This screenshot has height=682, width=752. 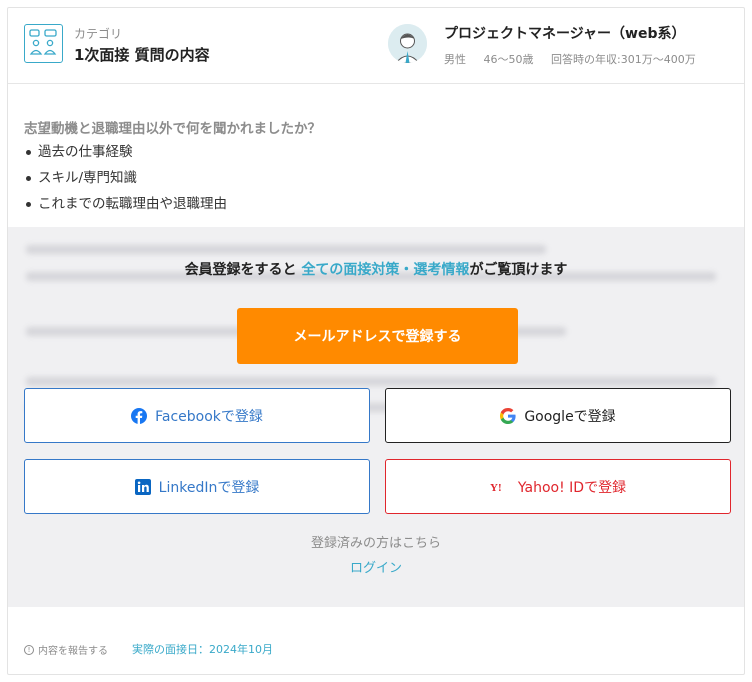 What do you see at coordinates (518, 270) in the screenshot?
I see `signup-prompt-post: がご覧頂けます` at bounding box center [518, 270].